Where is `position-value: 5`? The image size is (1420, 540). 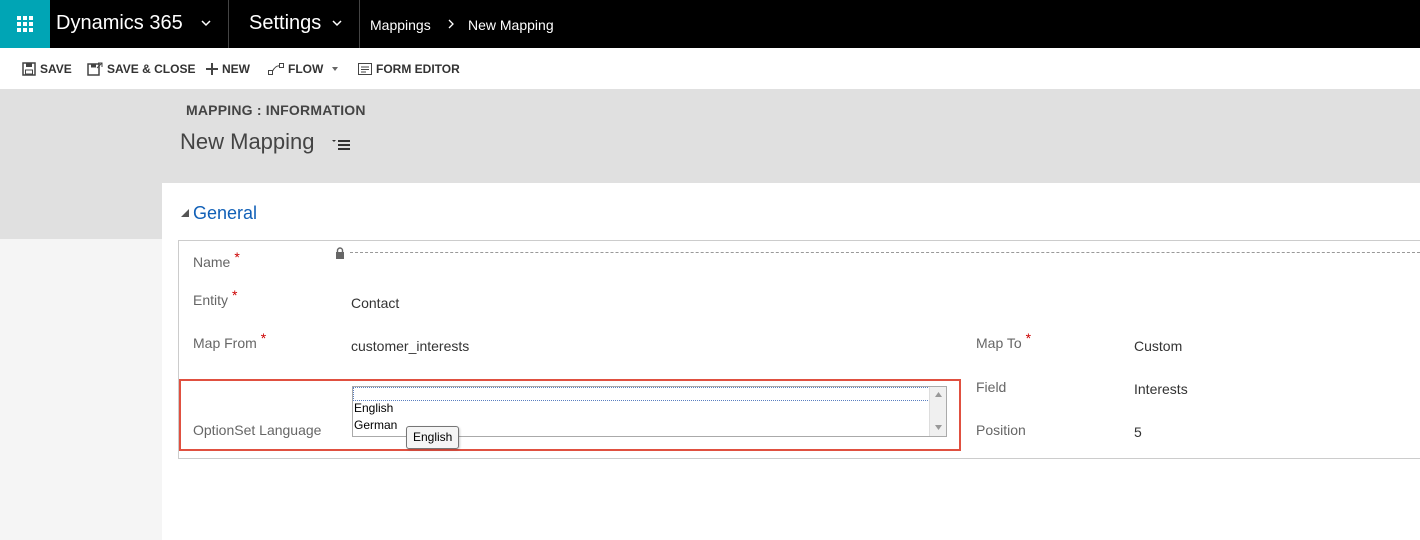
position-value: 5 is located at coordinates (1138, 432).